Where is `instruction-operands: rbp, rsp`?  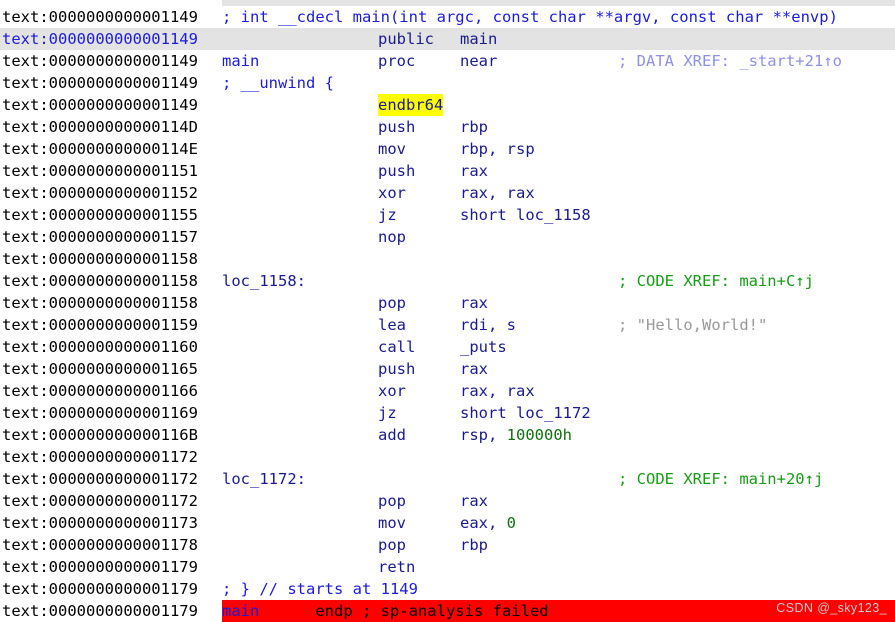
instruction-operands: rbp, rsp is located at coordinates (497, 149).